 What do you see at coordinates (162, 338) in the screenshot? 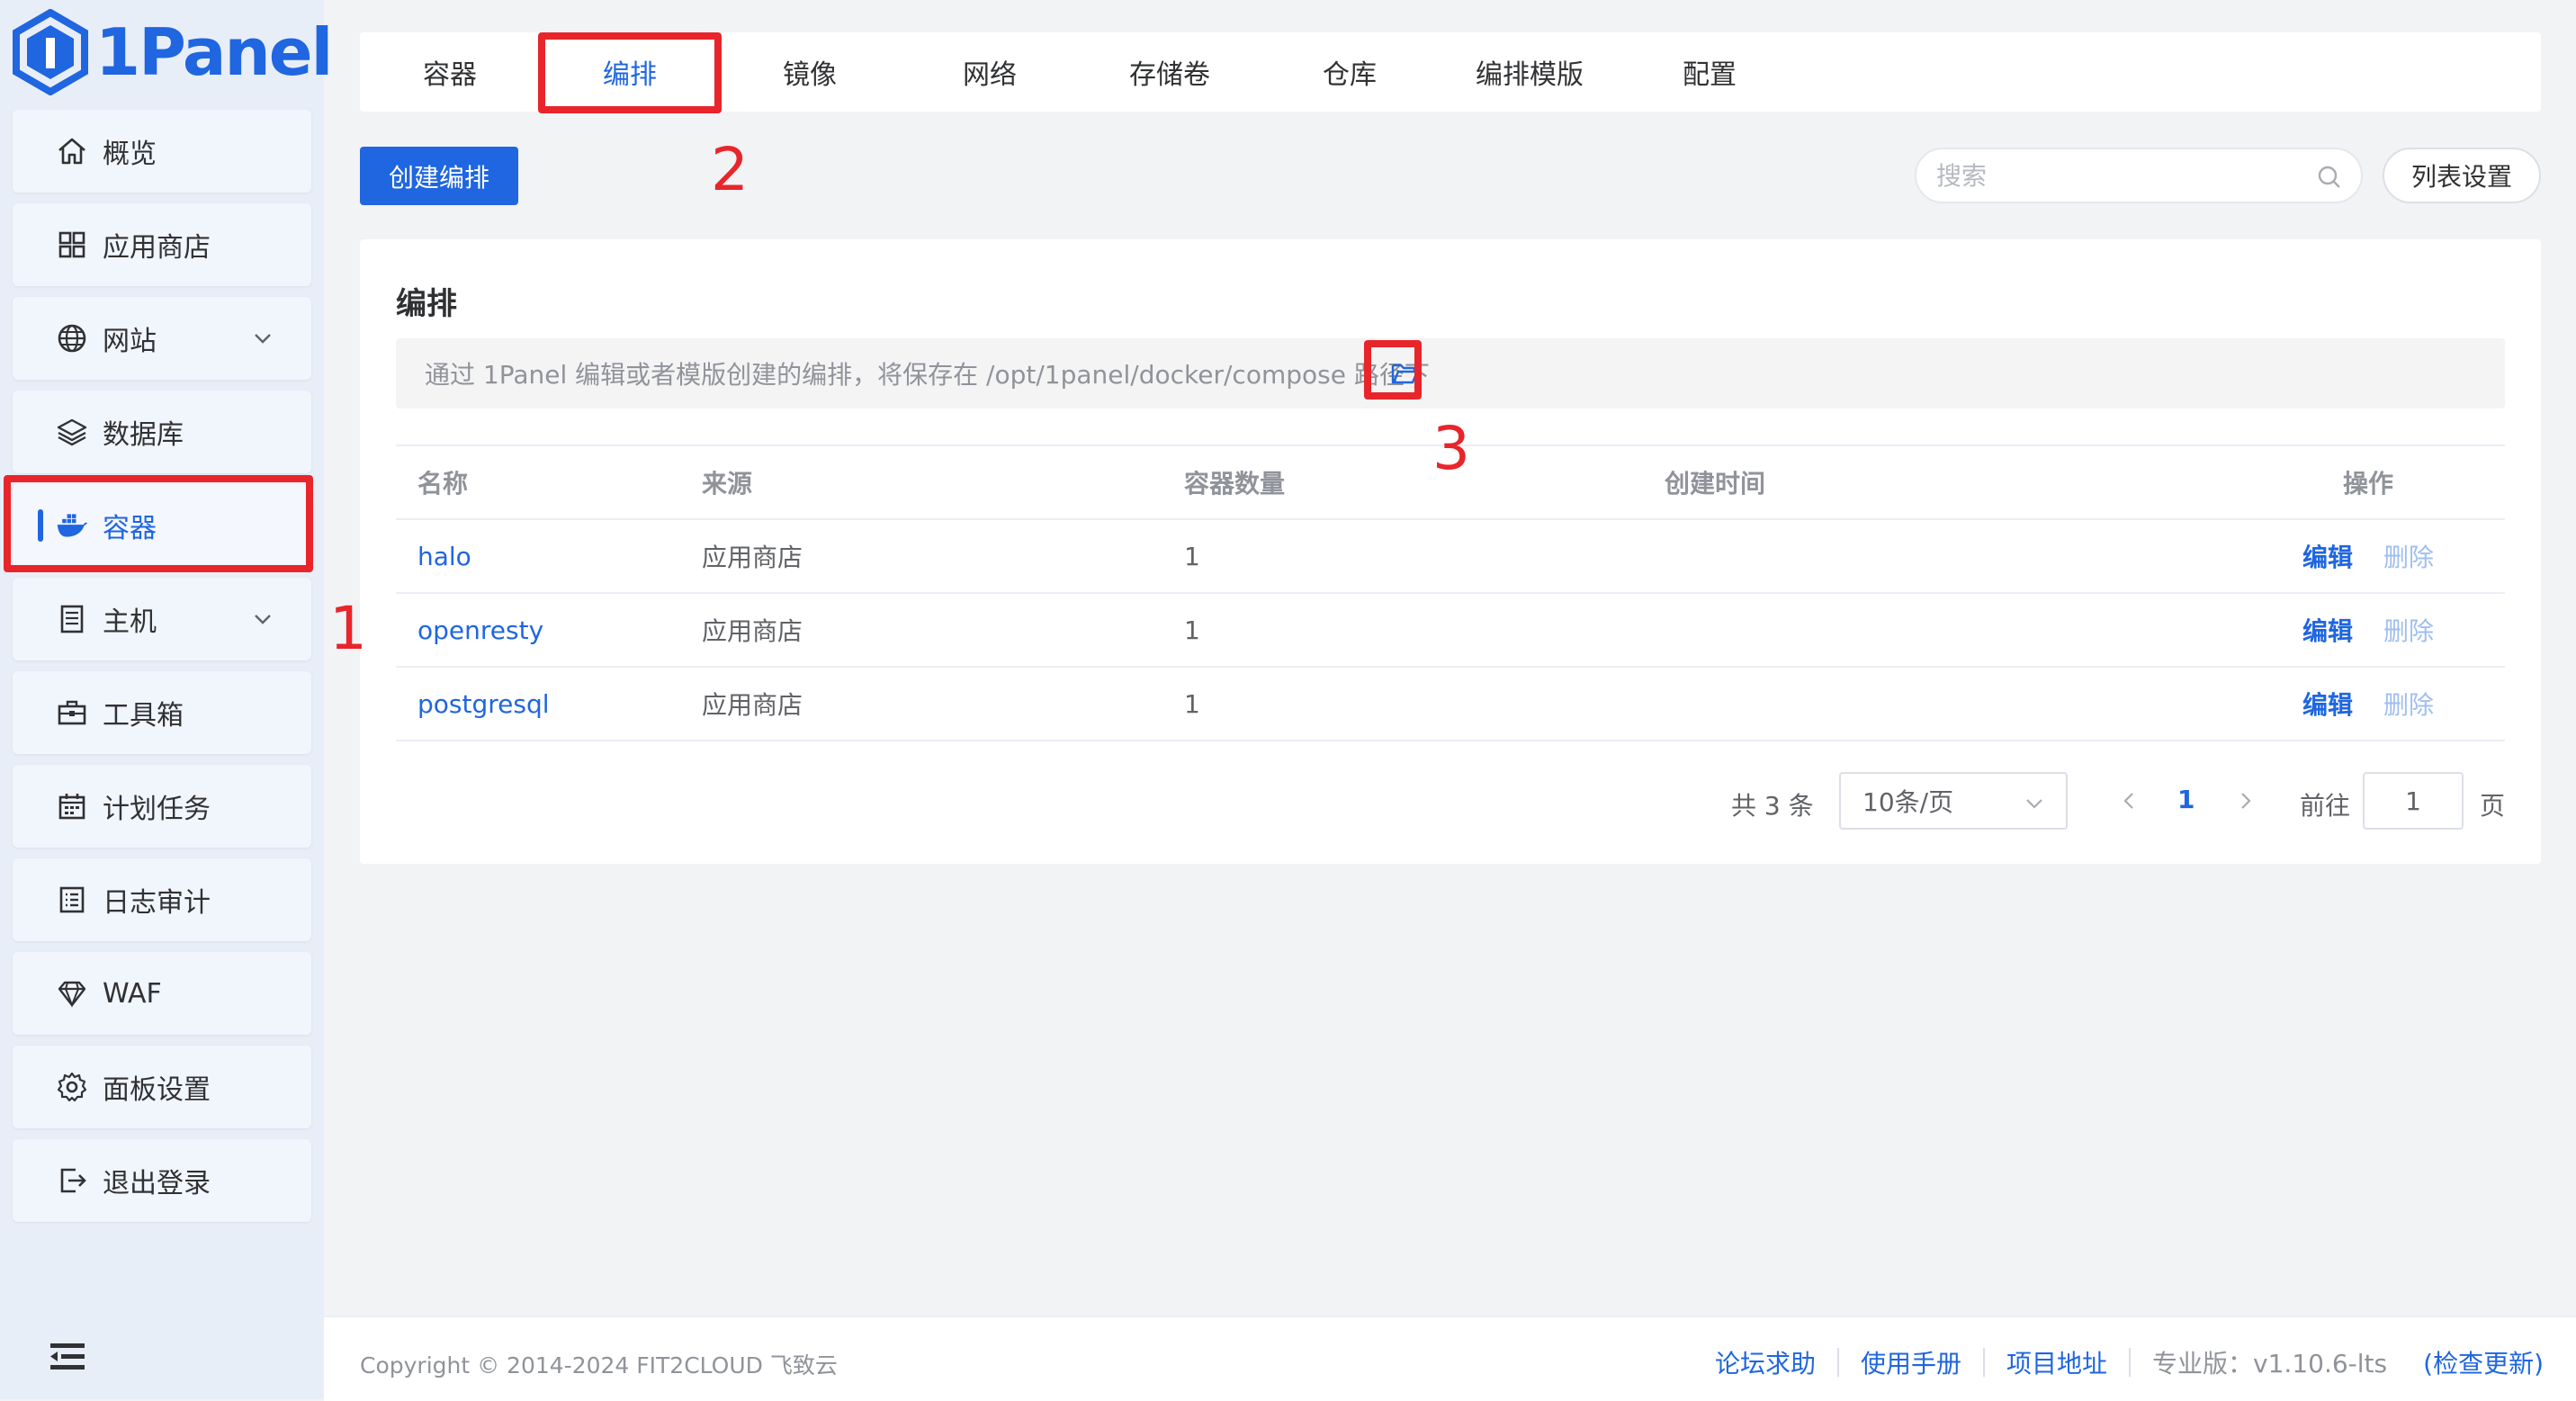
I see `sidebar-item-website: 网站` at bounding box center [162, 338].